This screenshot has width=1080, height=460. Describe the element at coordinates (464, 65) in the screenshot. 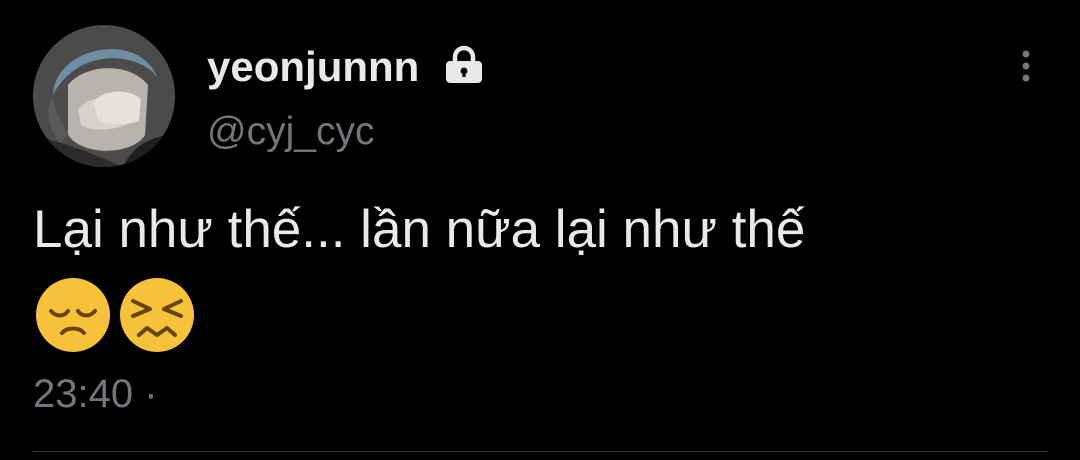

I see `lock-icon` at that location.